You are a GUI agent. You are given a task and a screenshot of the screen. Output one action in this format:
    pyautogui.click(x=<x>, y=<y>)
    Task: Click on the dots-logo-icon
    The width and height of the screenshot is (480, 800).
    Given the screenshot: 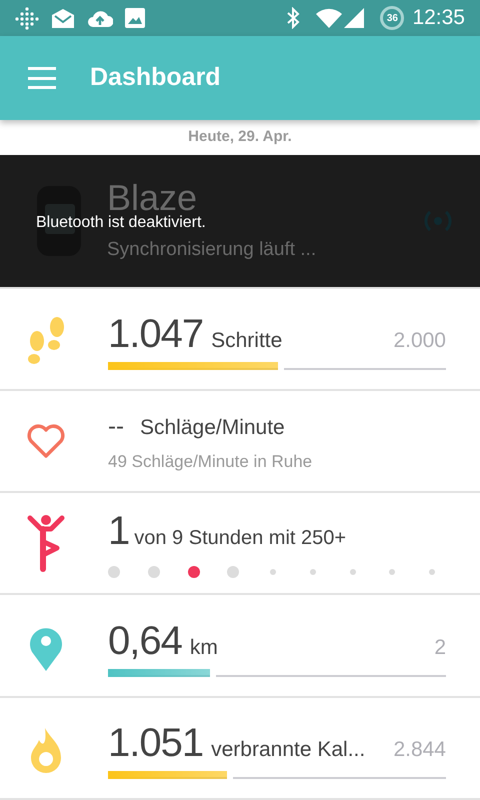 What is the action you would take?
    pyautogui.click(x=27, y=18)
    